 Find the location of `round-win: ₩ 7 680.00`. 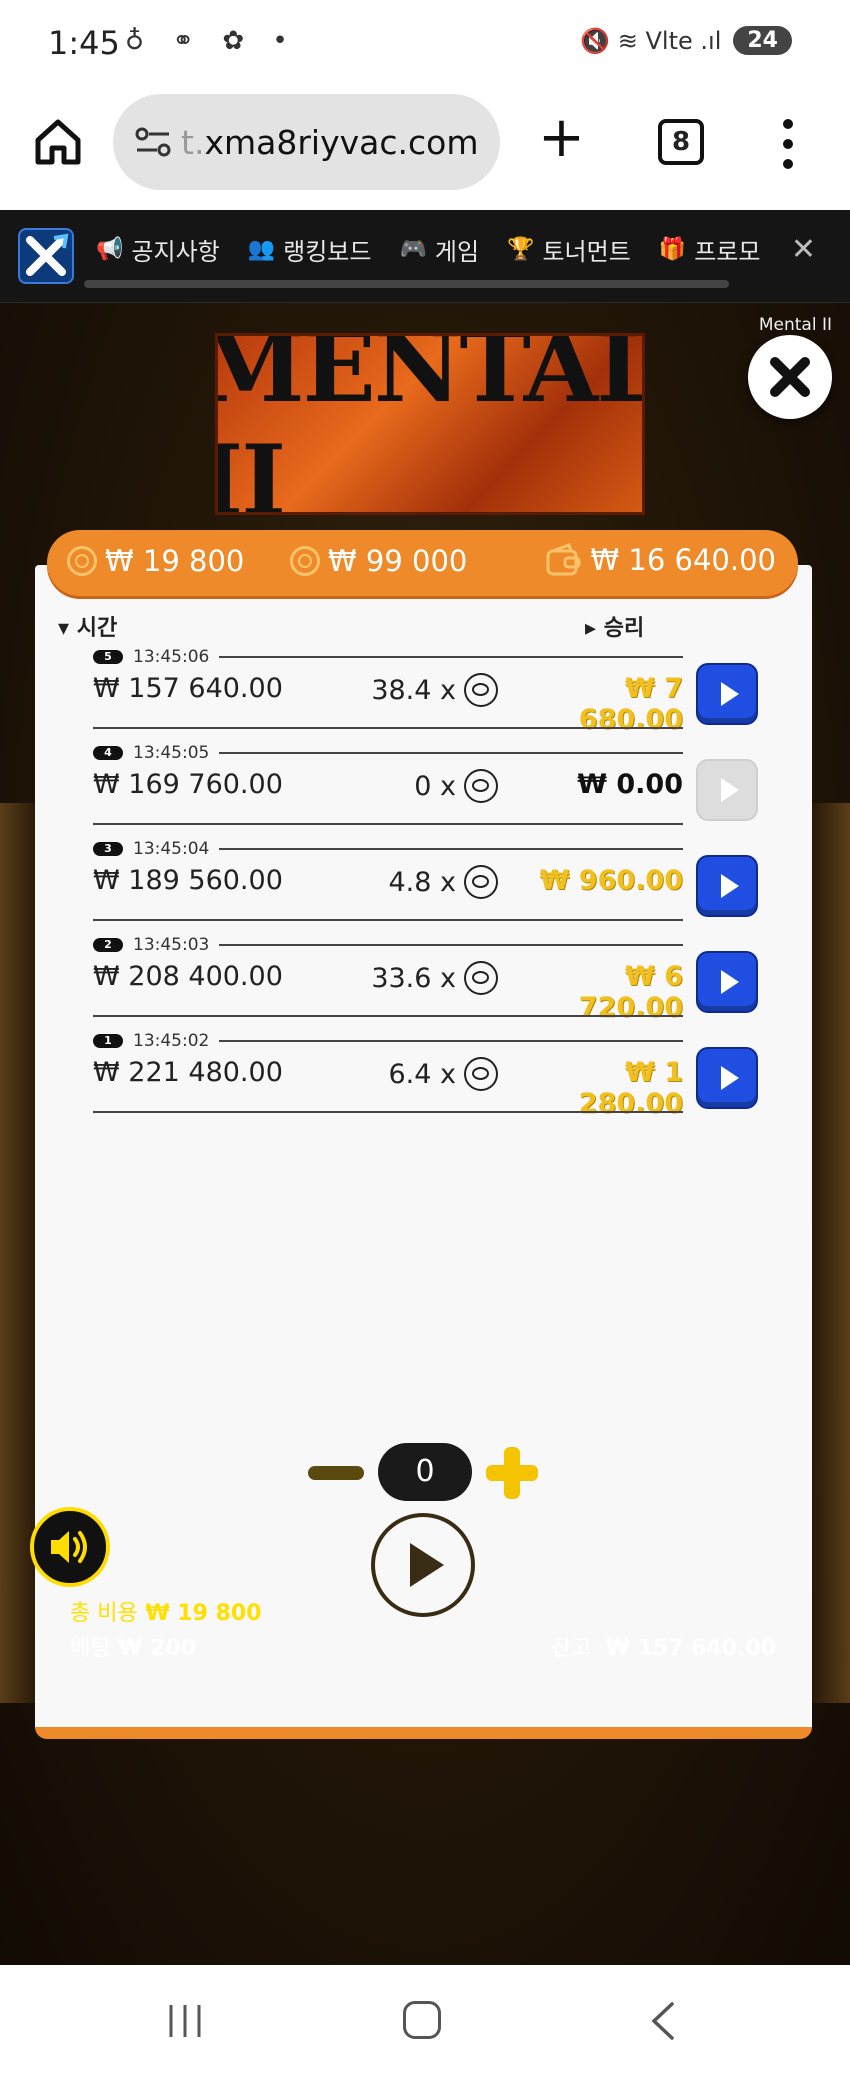

round-win: ₩ 7 680.00 is located at coordinates (630, 704).